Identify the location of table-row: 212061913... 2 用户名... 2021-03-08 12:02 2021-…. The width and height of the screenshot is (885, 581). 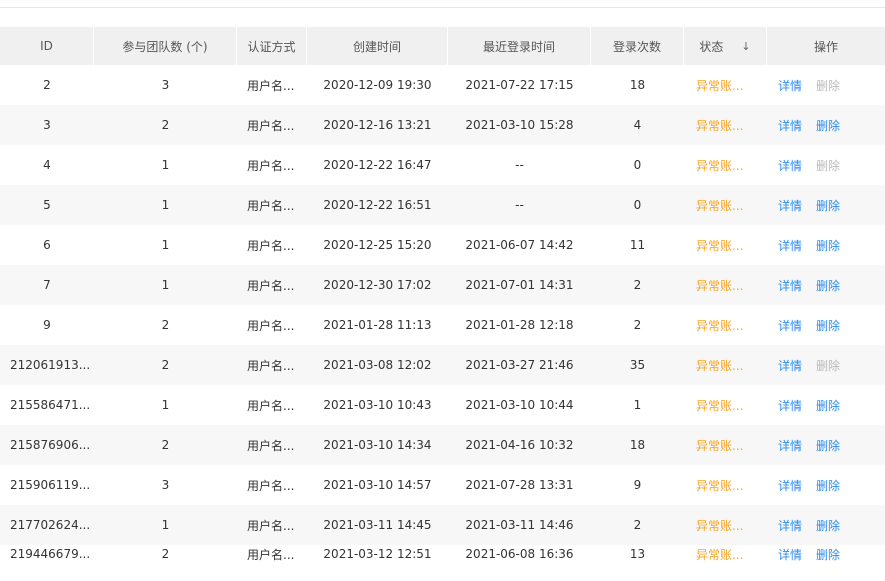
(442, 365).